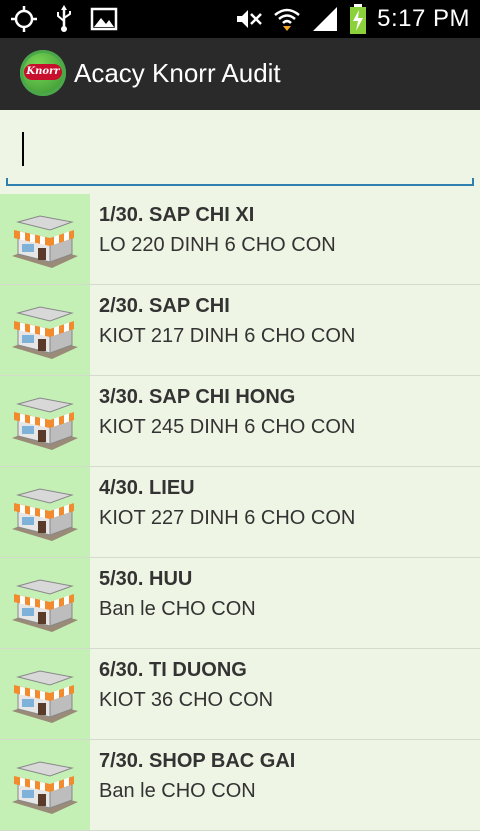  I want to click on store-address: KIOT 227 DINH 6 CHO CON, so click(227, 518).